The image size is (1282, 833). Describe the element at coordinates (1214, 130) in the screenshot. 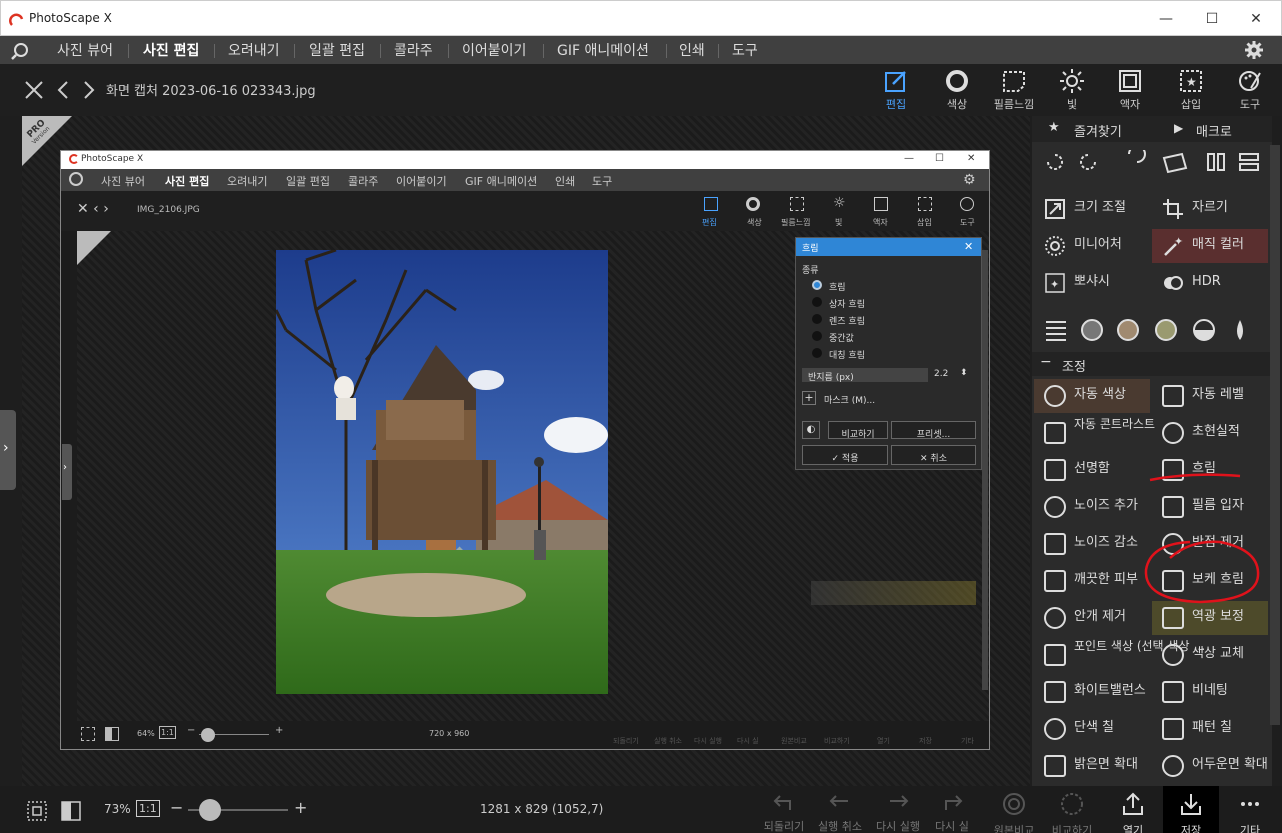

I see `macro-tab: 매크로` at that location.